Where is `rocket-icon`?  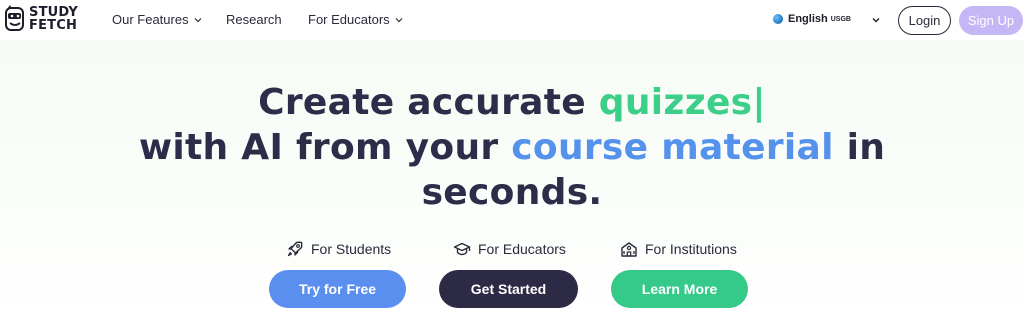
rocket-icon is located at coordinates (295, 249).